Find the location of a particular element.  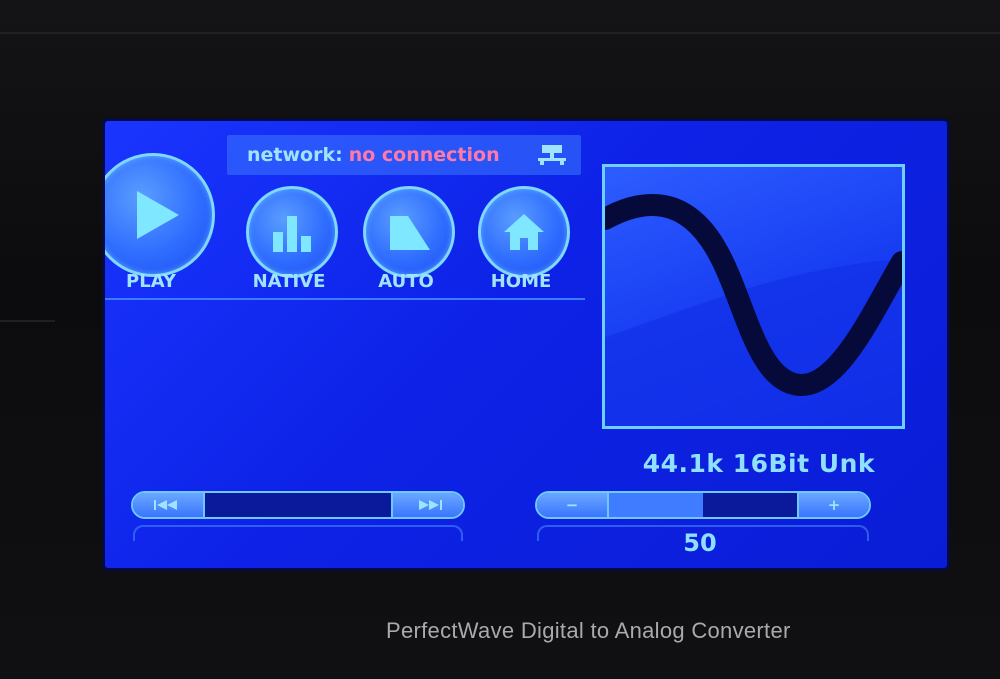

home-label: HOME is located at coordinates (521, 281).